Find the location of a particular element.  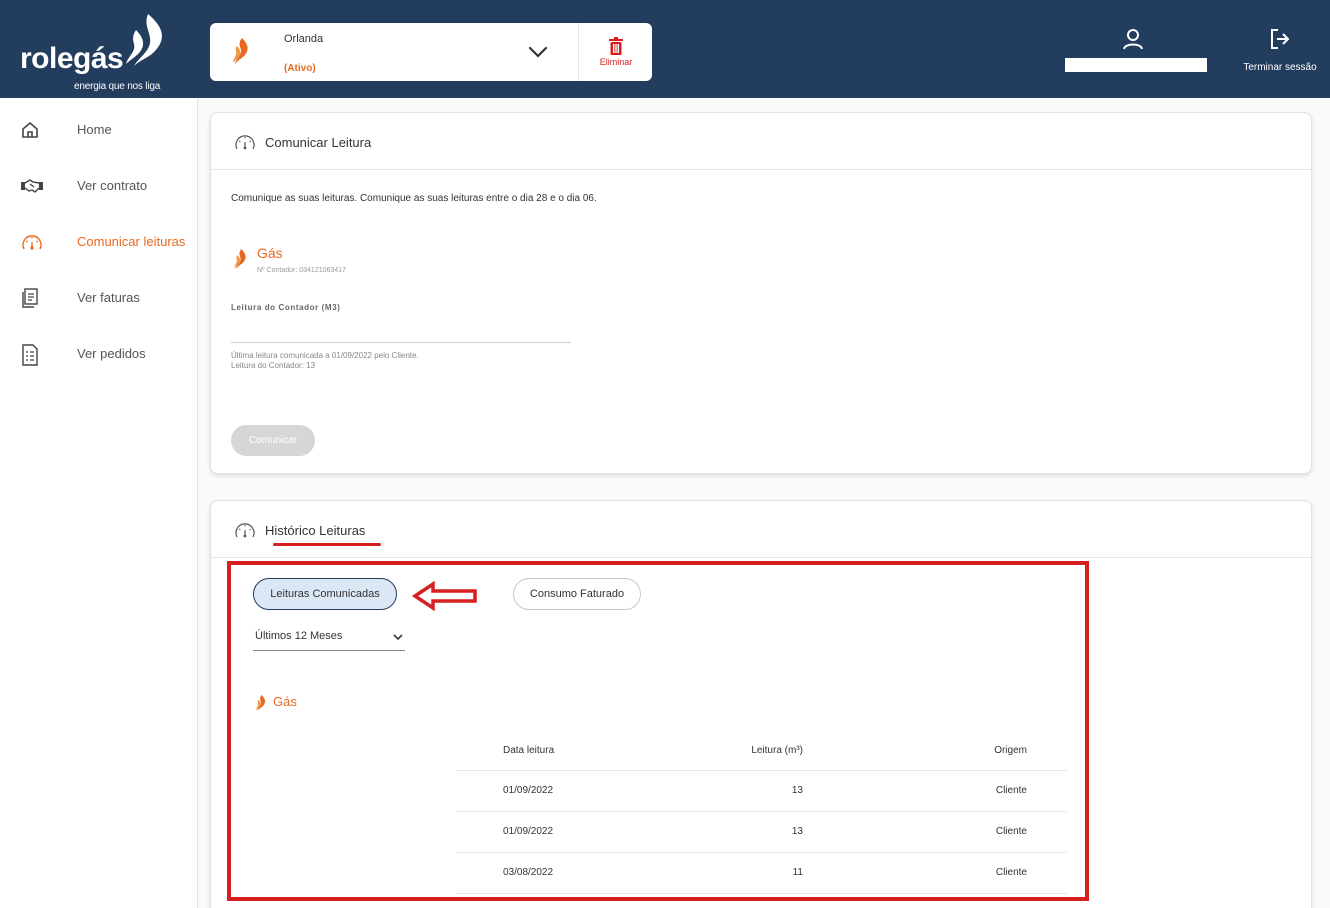

tab-communicated-readings: Leituras Comunicadas is located at coordinates (325, 594).